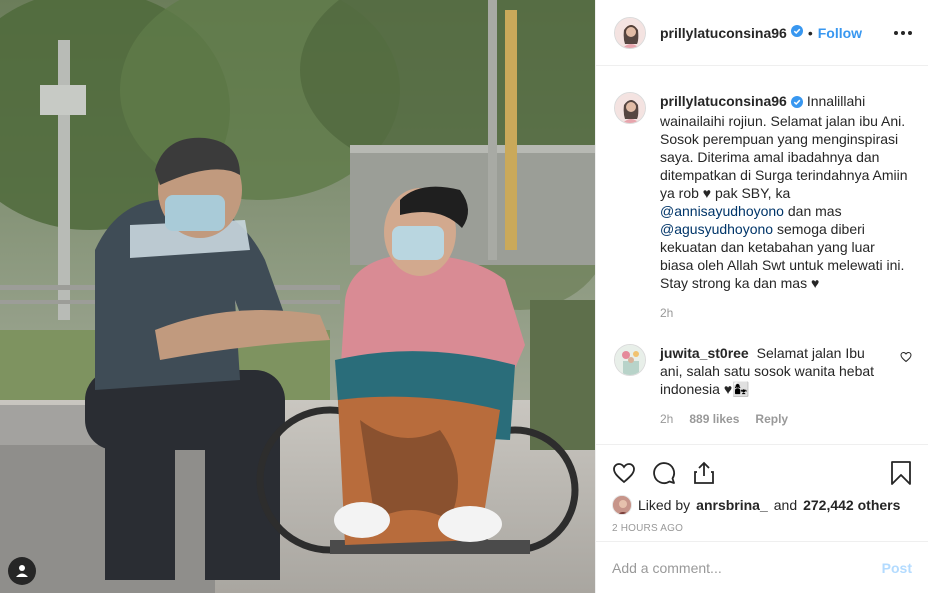  What do you see at coordinates (786, 313) in the screenshot?
I see `caption-meta: 2h` at bounding box center [786, 313].